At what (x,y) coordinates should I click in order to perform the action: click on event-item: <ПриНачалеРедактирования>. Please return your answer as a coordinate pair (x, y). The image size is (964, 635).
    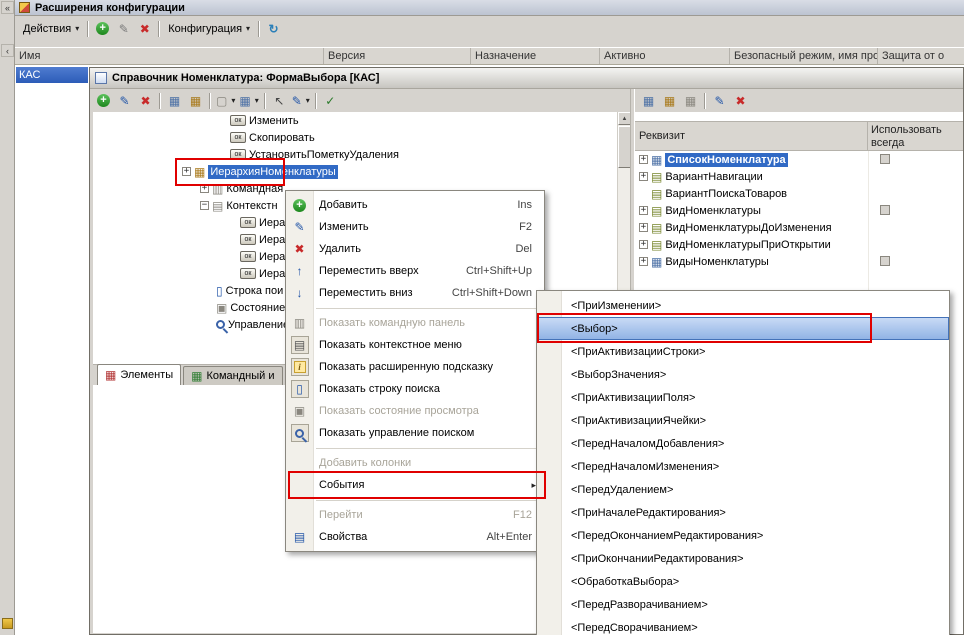
    Looking at the image, I should click on (743, 512).